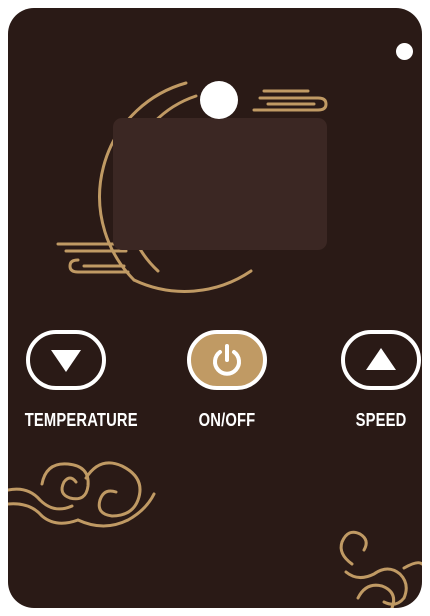 The image size is (430, 616). Describe the element at coordinates (220, 184) in the screenshot. I see `lcd-display` at that location.